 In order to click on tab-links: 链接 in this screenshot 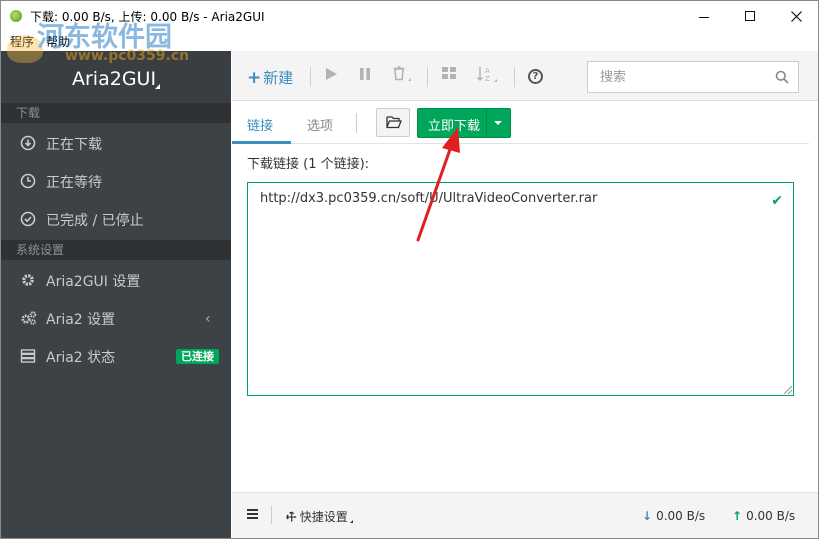, I will do `click(260, 124)`.